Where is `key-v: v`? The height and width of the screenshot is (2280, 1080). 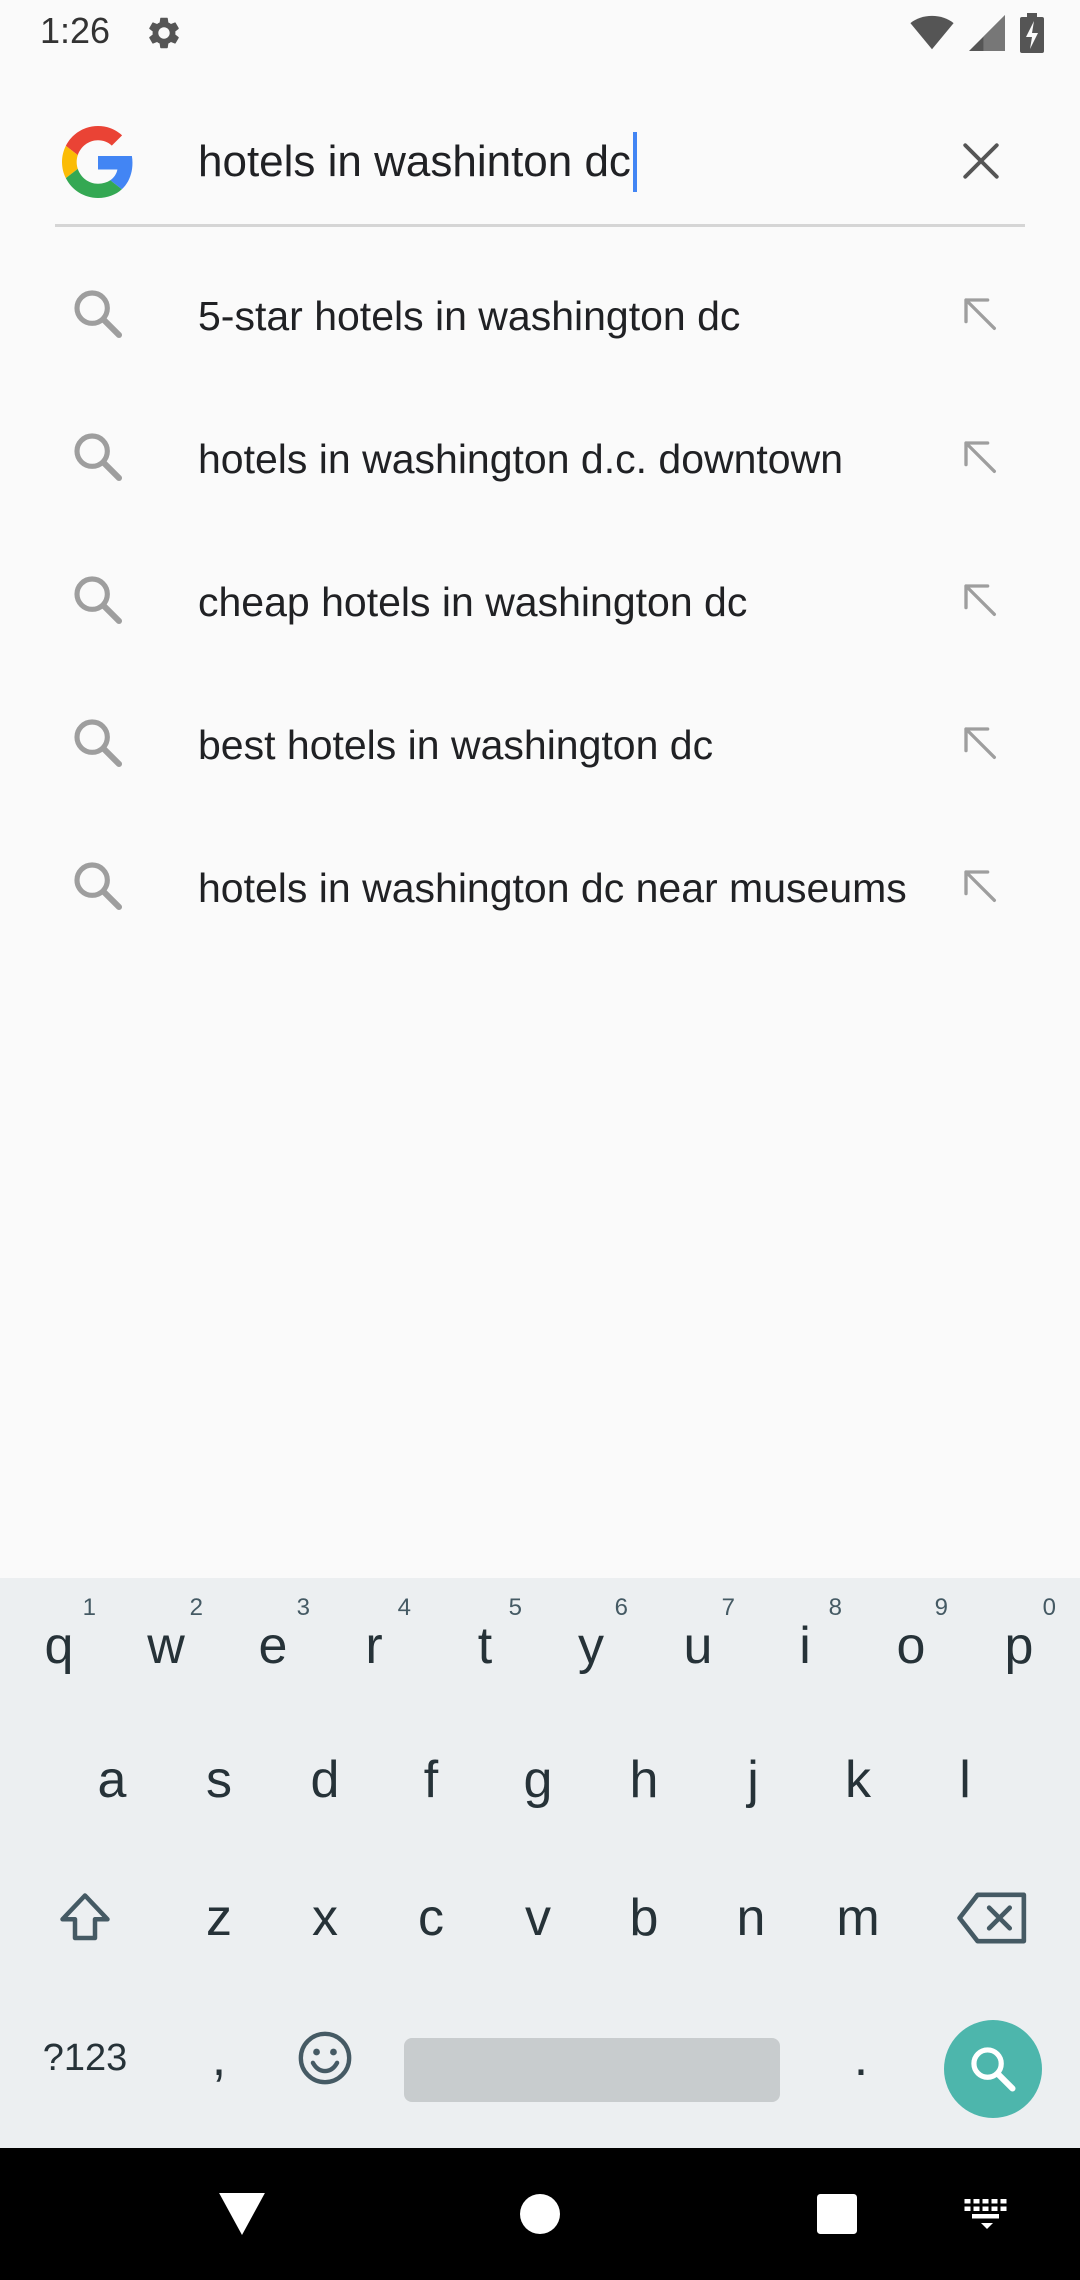 key-v: v is located at coordinates (538, 1918).